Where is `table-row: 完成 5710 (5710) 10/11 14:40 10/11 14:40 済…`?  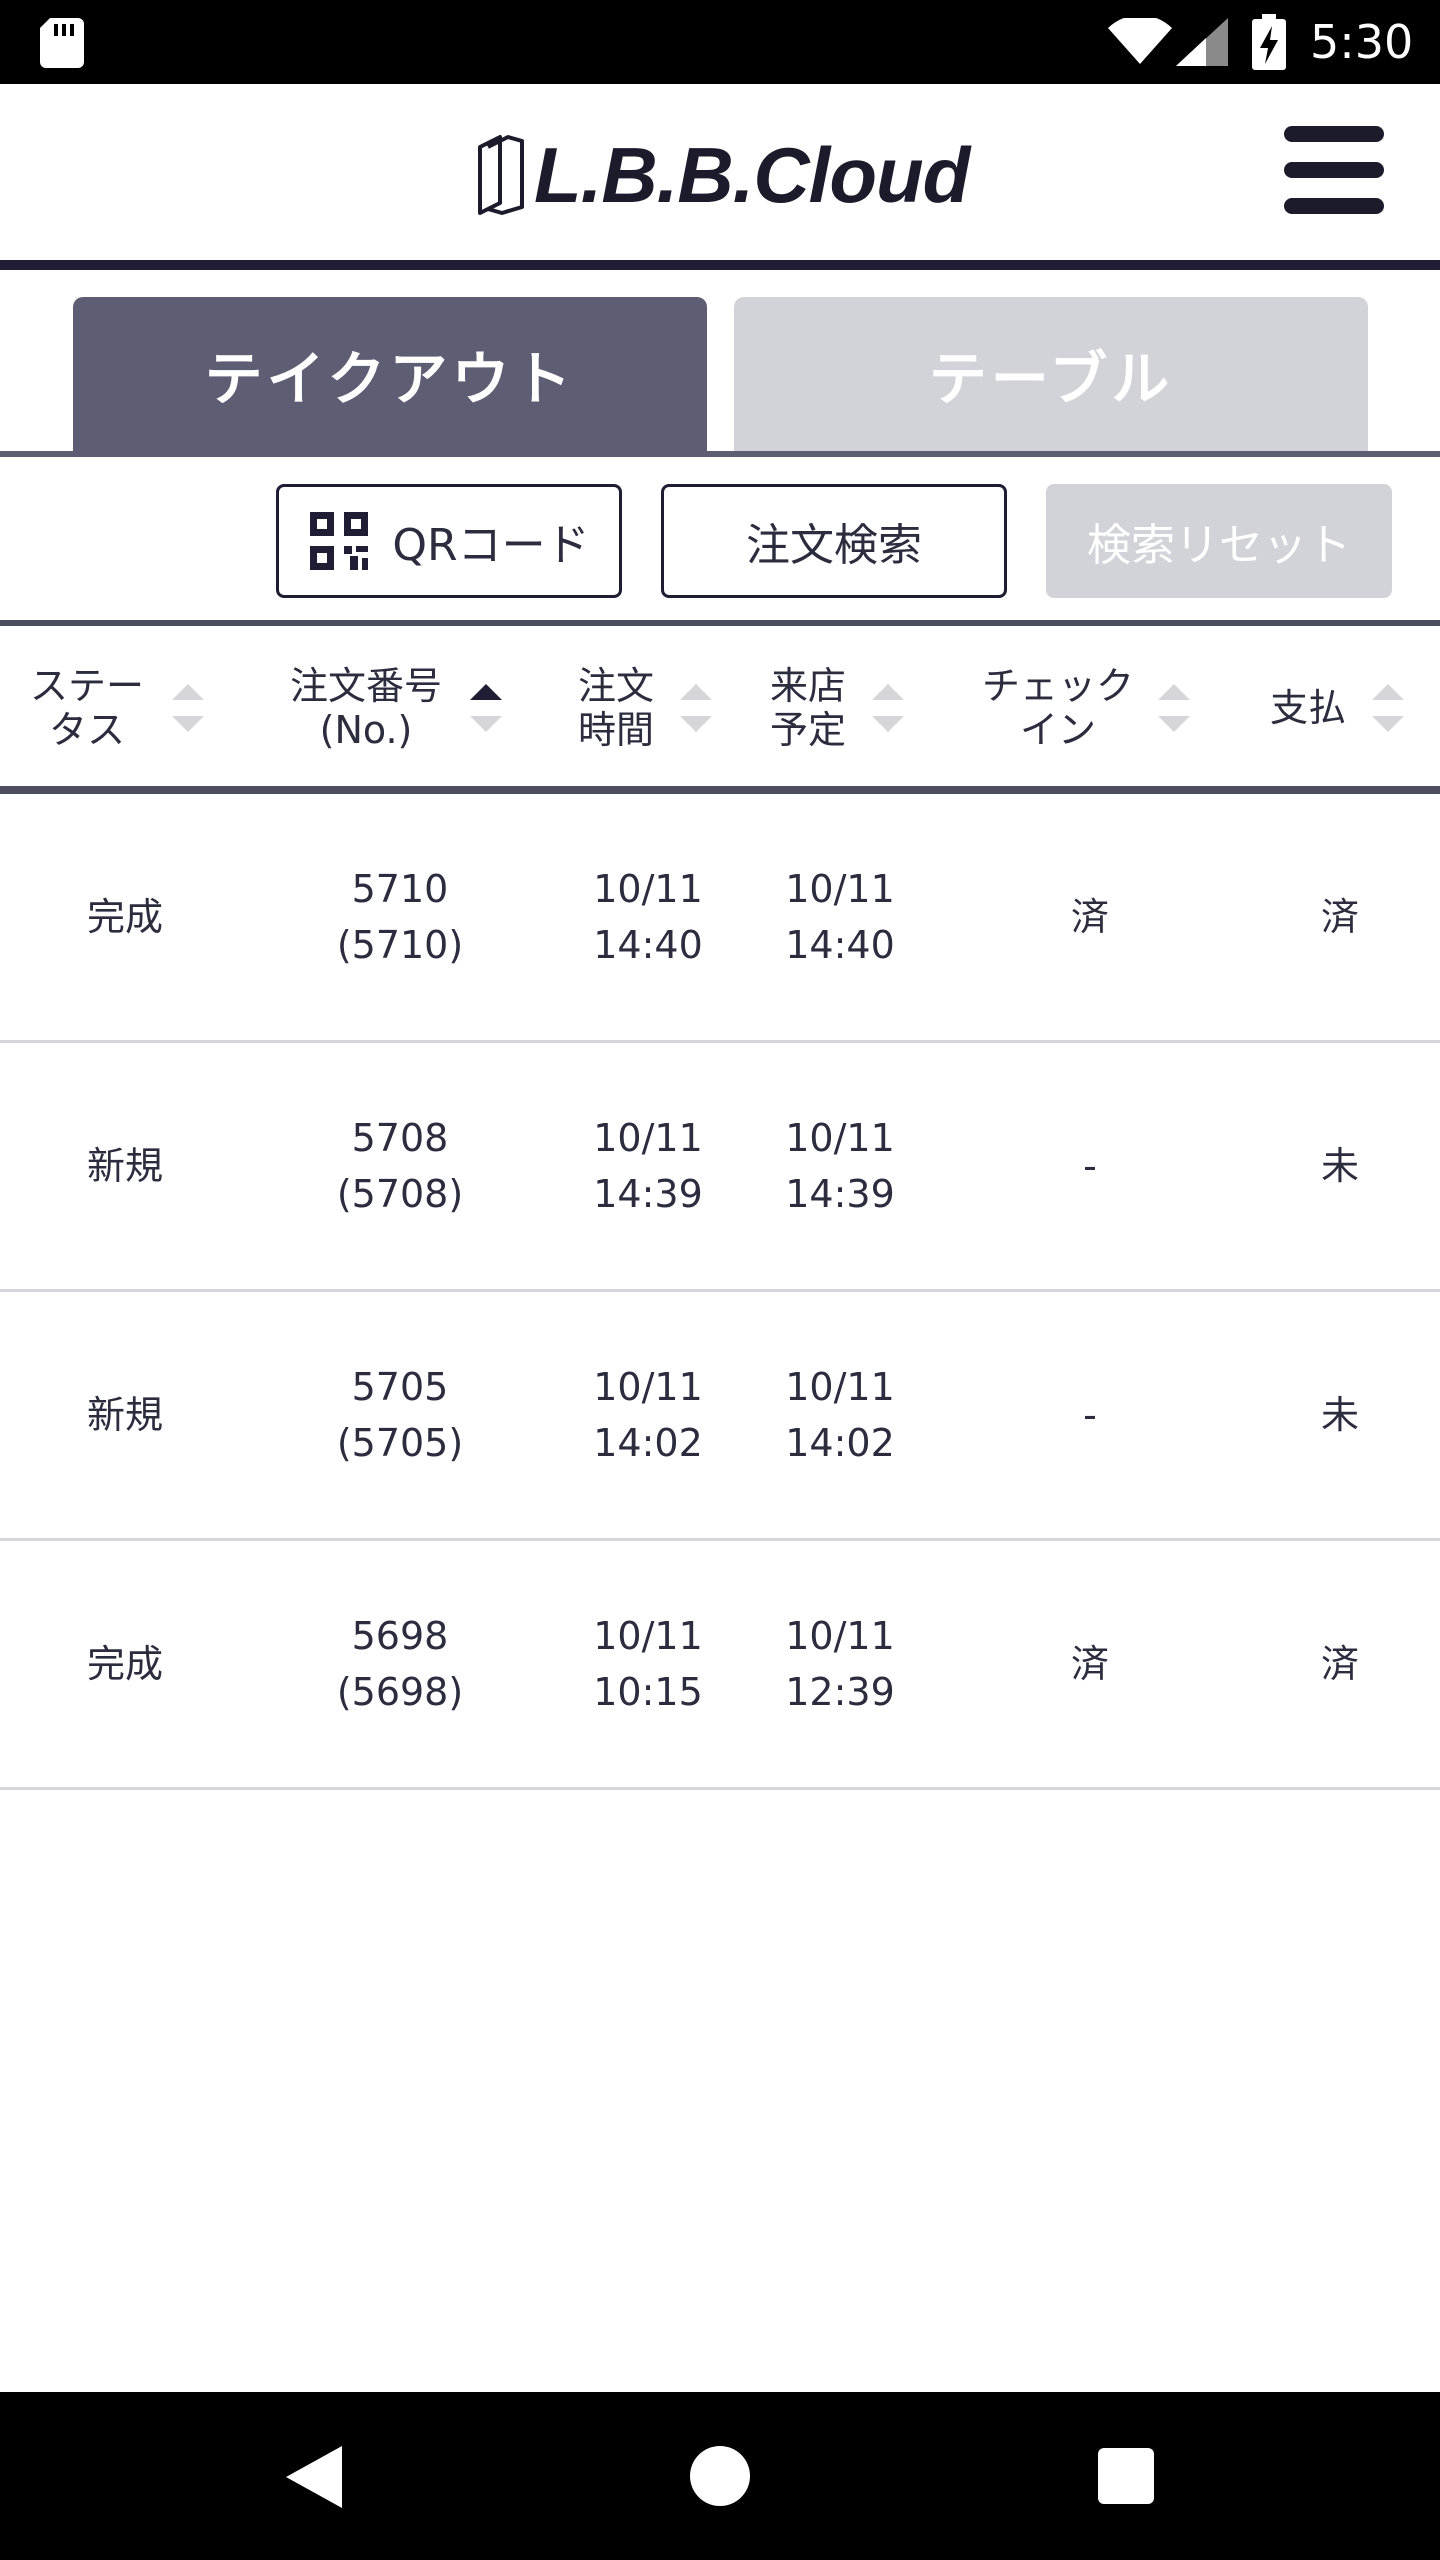
table-row: 完成 5710 (5710) 10/11 14:40 10/11 14:40 済… is located at coordinates (720, 918).